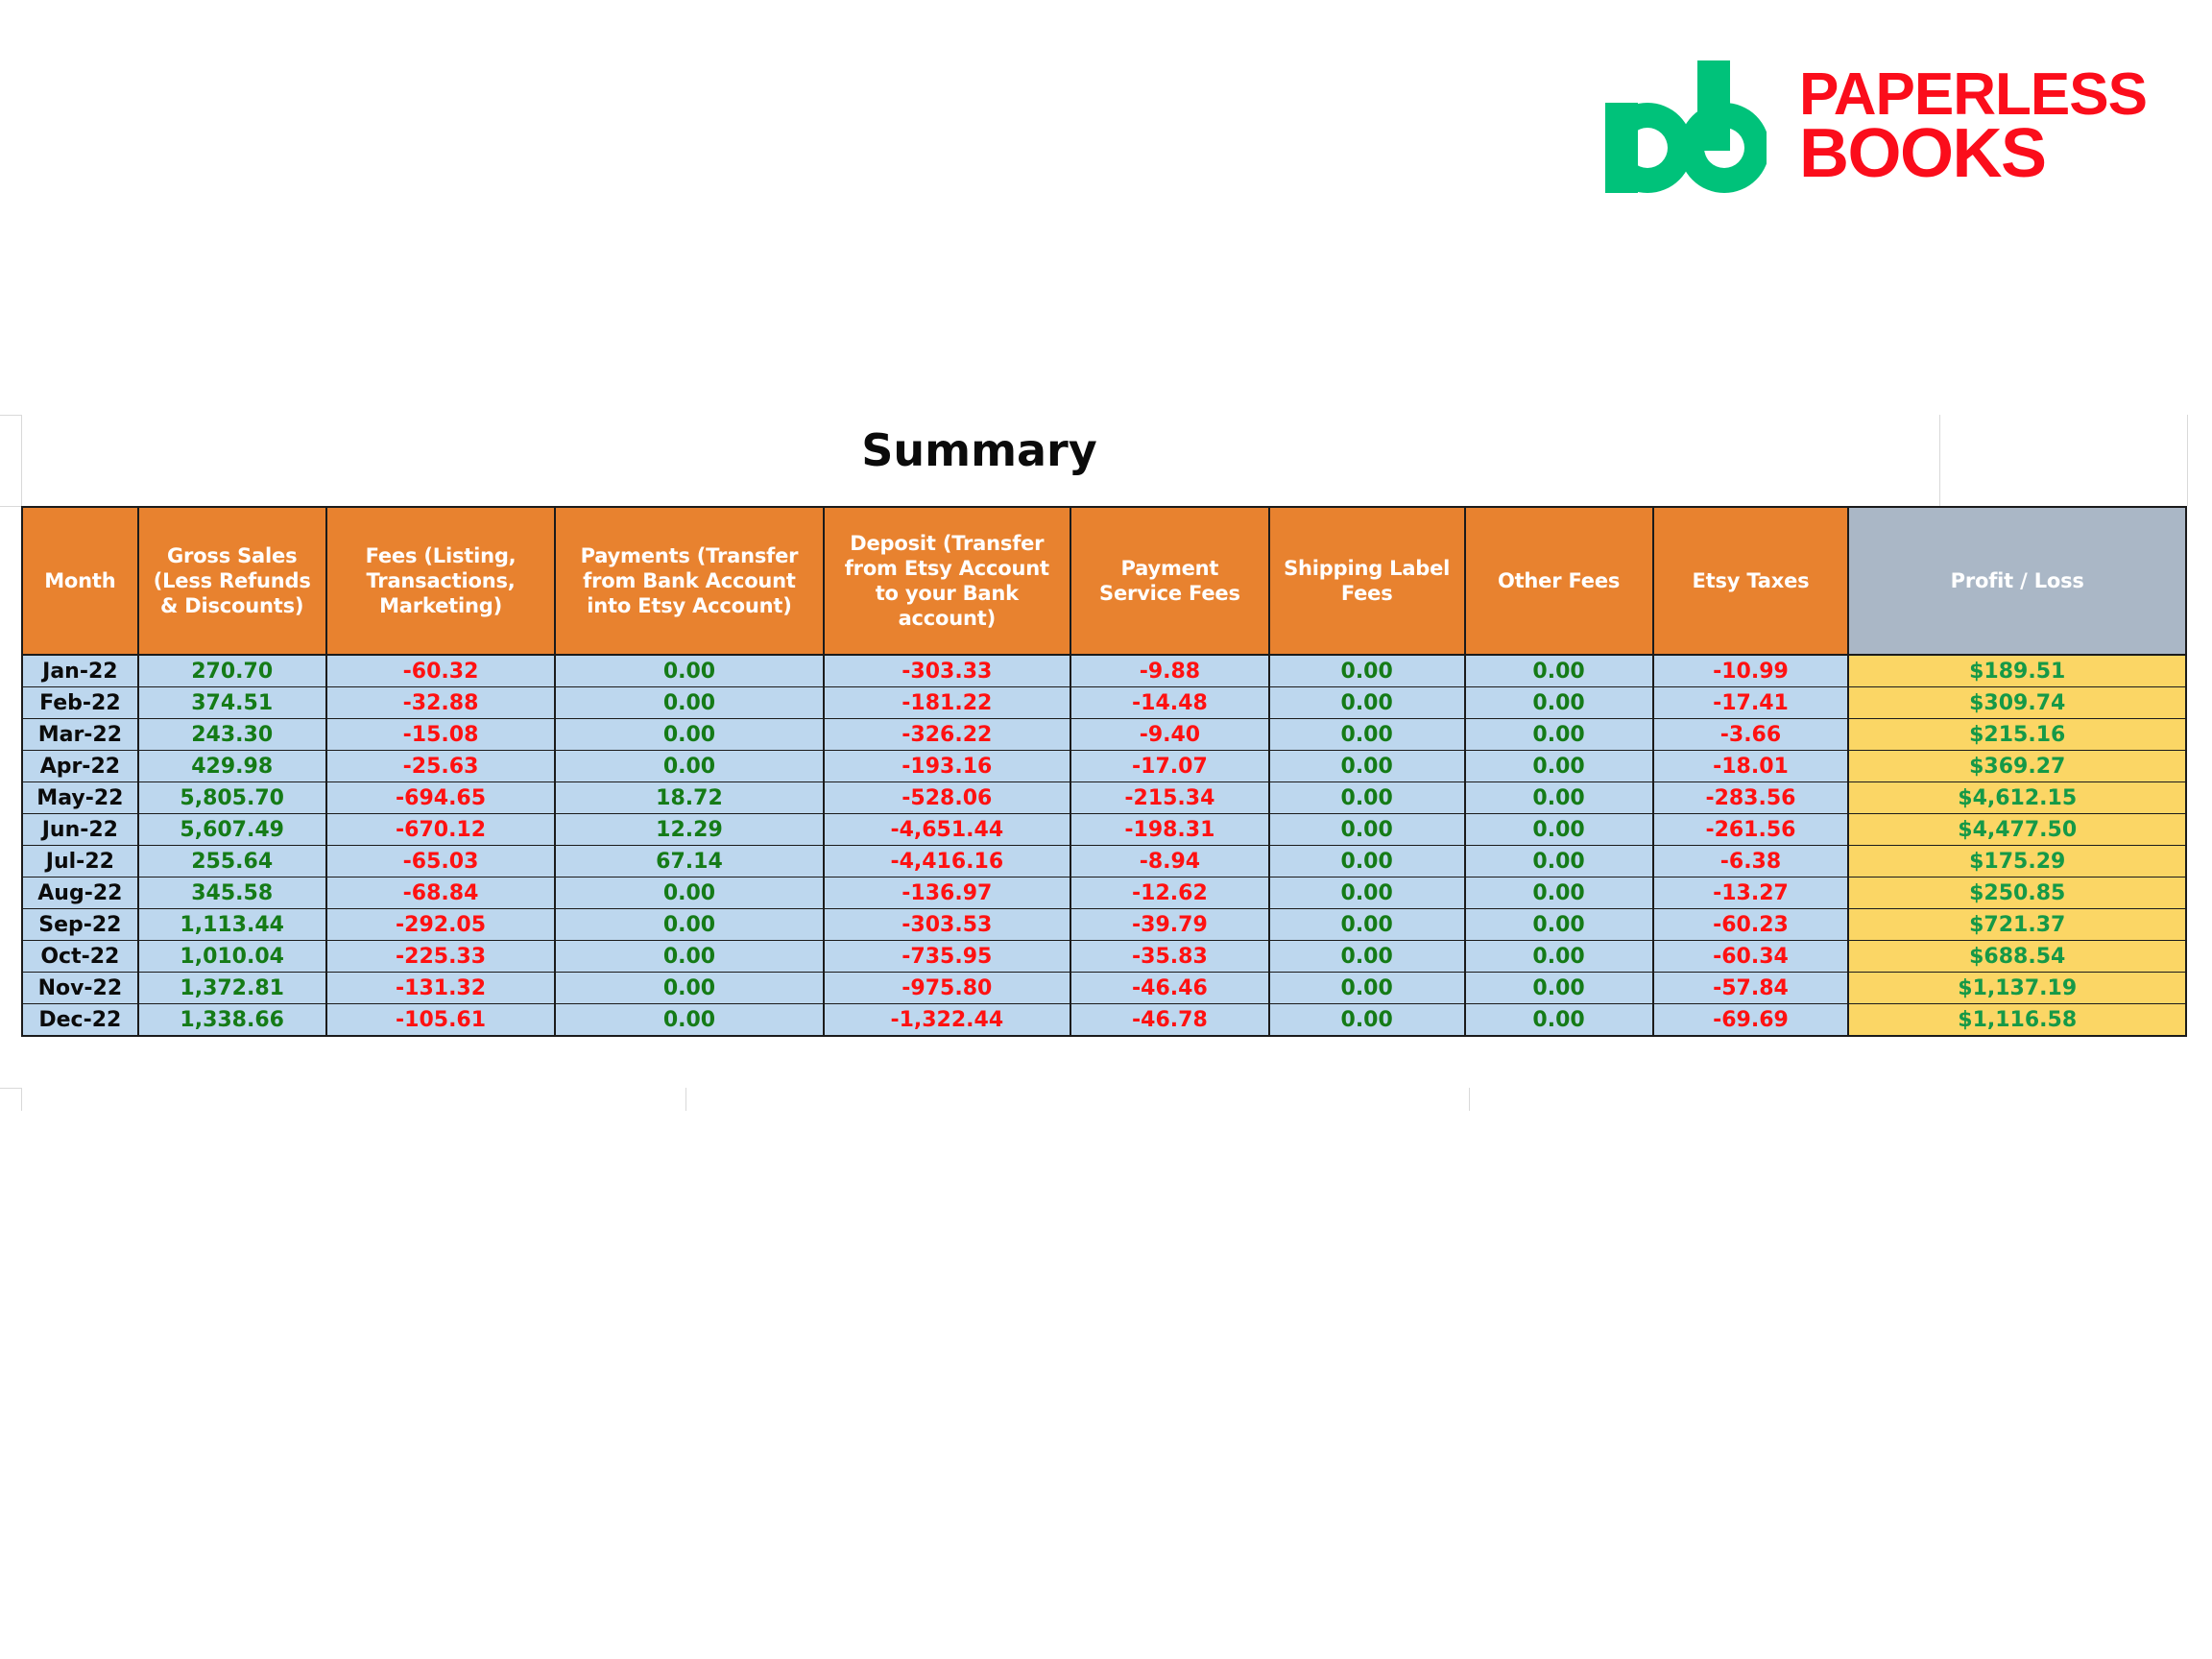 The image size is (2212, 1659). Describe the element at coordinates (441, 766) in the screenshot. I see `cell-fees: -25.63` at that location.